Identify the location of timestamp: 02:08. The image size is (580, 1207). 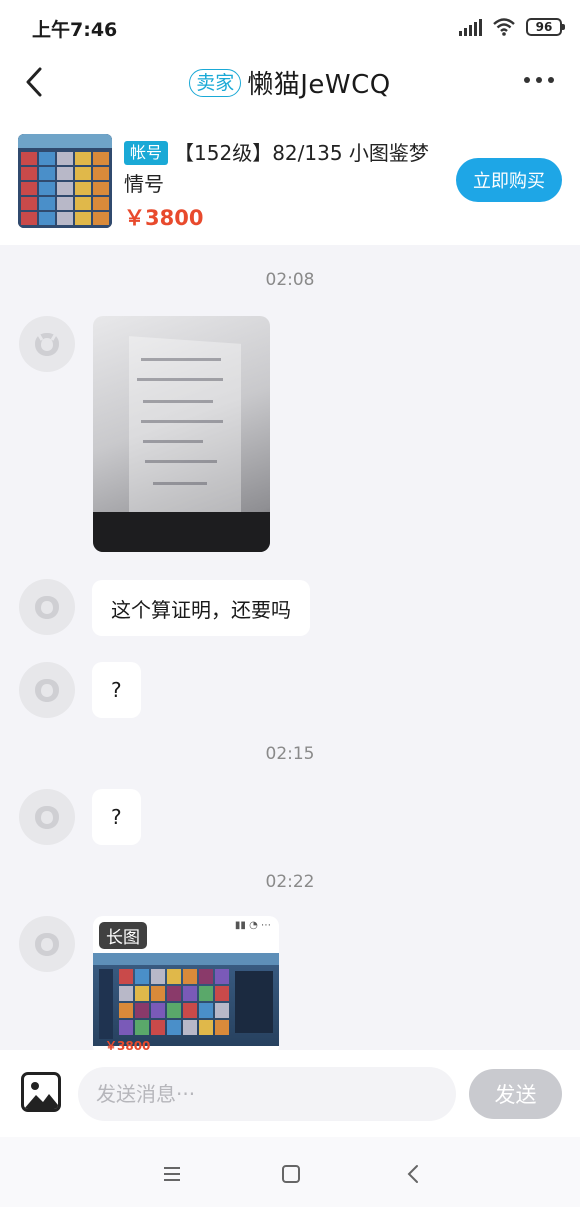
(290, 280).